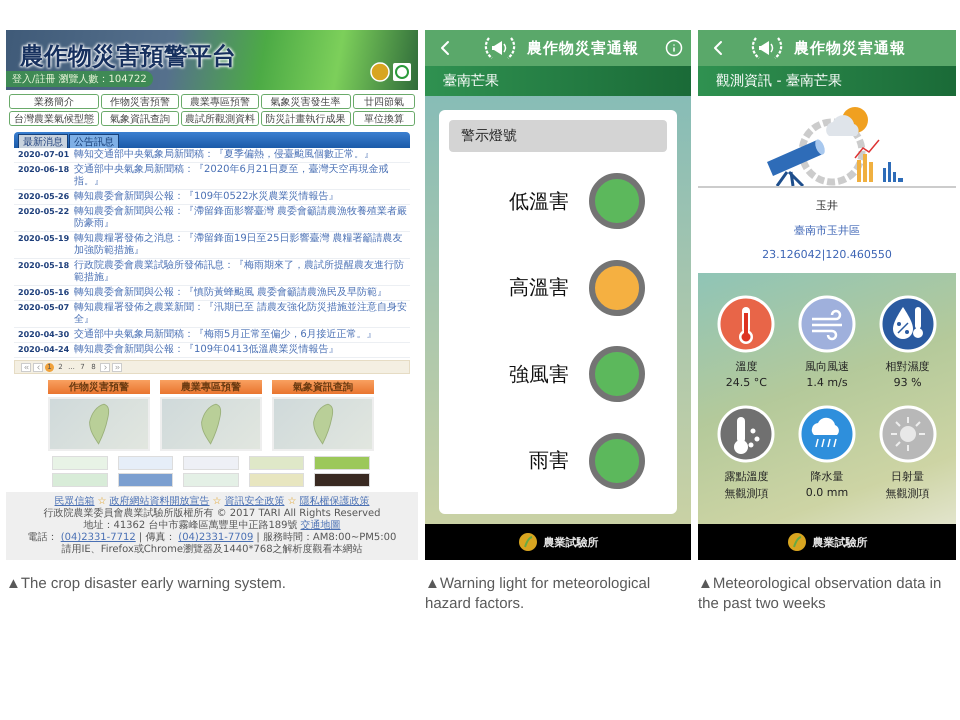 This screenshot has width=960, height=720. I want to click on last-page-button, so click(117, 367).